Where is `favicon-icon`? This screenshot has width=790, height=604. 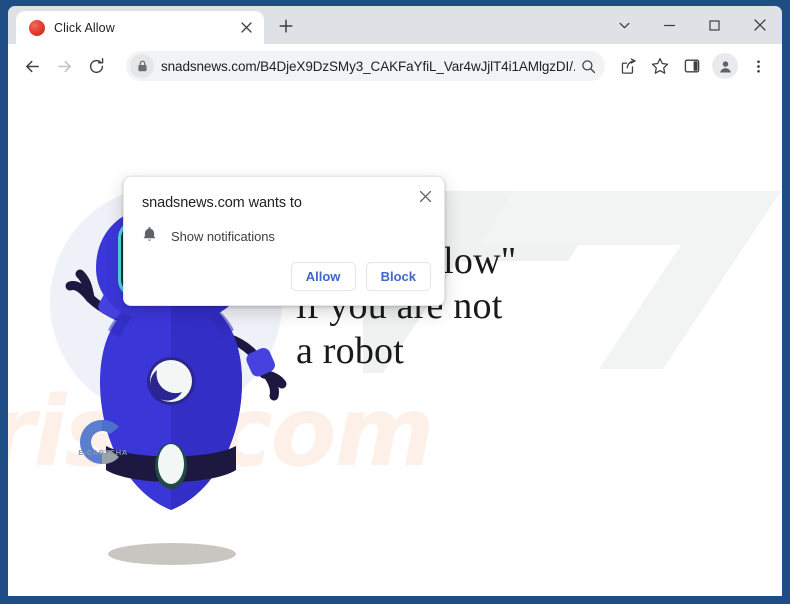
favicon-icon is located at coordinates (37, 27).